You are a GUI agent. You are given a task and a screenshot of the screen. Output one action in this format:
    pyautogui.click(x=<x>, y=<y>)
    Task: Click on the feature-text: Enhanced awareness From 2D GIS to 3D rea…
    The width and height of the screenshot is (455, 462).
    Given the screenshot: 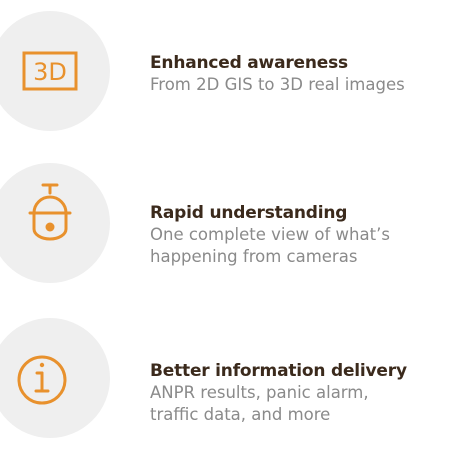 What is the action you would take?
    pyautogui.click(x=300, y=74)
    